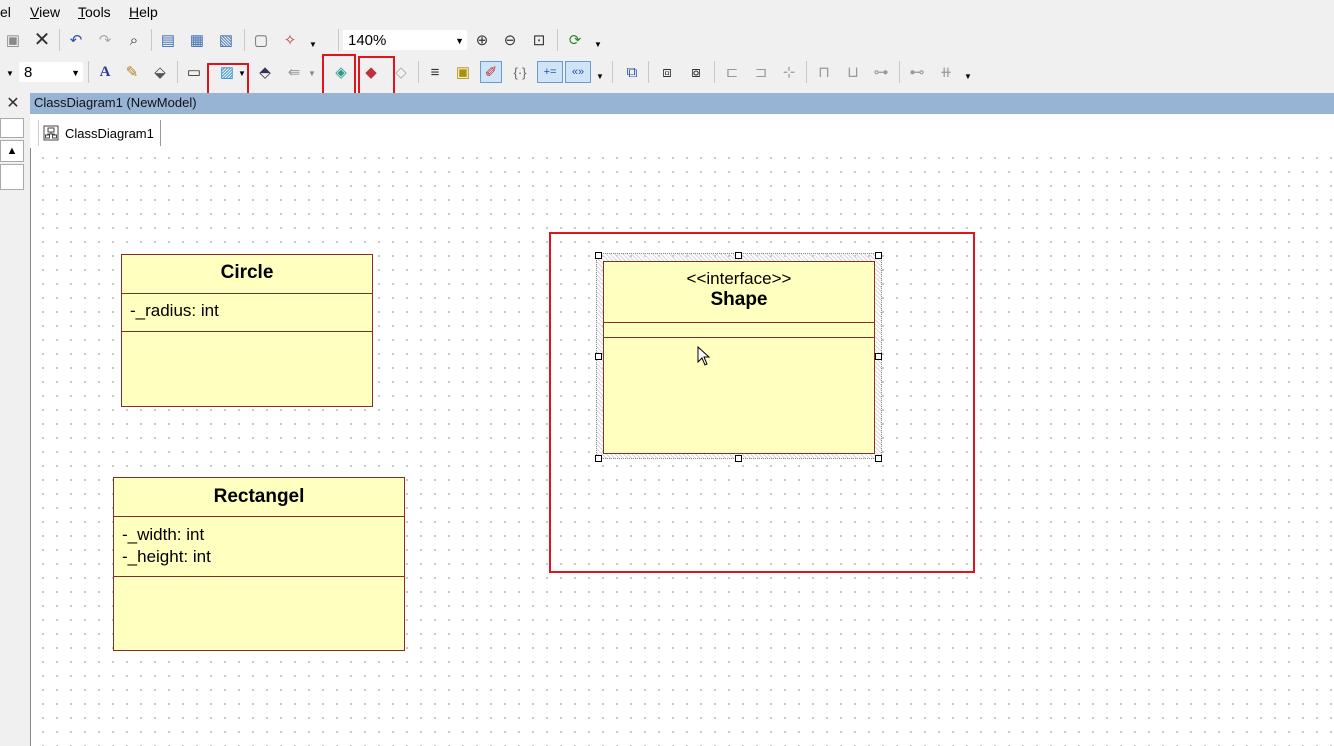 Image resolution: width=1334 pixels, height=746 pixels. I want to click on shape-fill-icon: ⬘, so click(265, 72).